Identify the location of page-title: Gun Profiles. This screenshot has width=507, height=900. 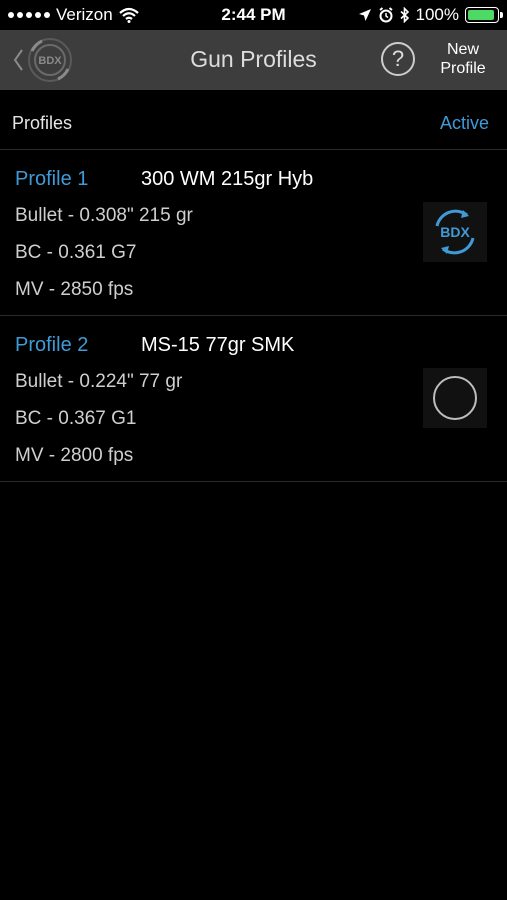
(253, 59).